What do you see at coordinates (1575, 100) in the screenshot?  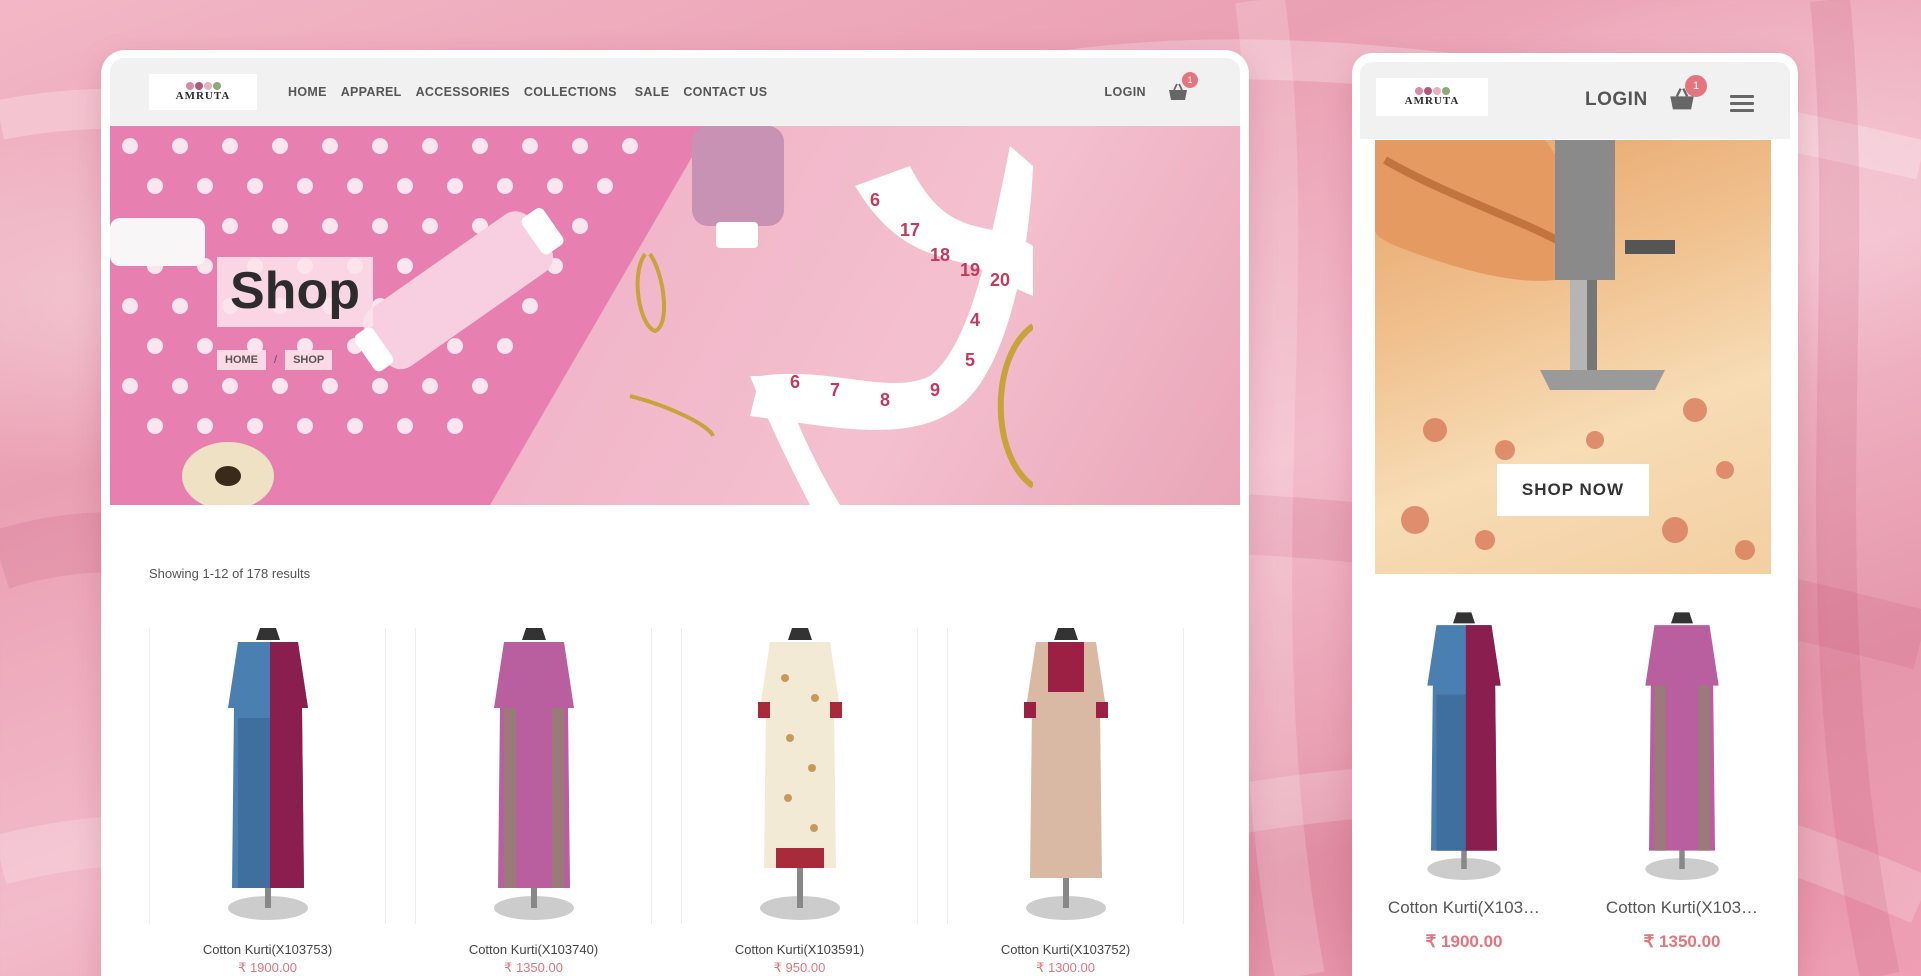 I see `mobile-header: AMRUTA LOGIN 1` at bounding box center [1575, 100].